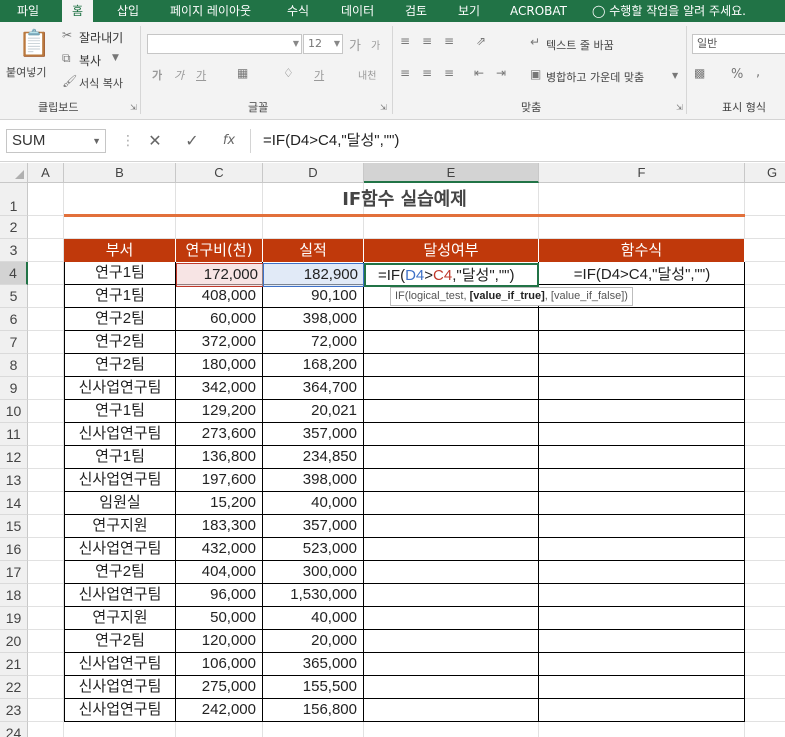 Image resolution: width=785 pixels, height=737 pixels. What do you see at coordinates (679, 108) in the screenshot?
I see `dialog-launcher-icon: ⇲` at bounding box center [679, 108].